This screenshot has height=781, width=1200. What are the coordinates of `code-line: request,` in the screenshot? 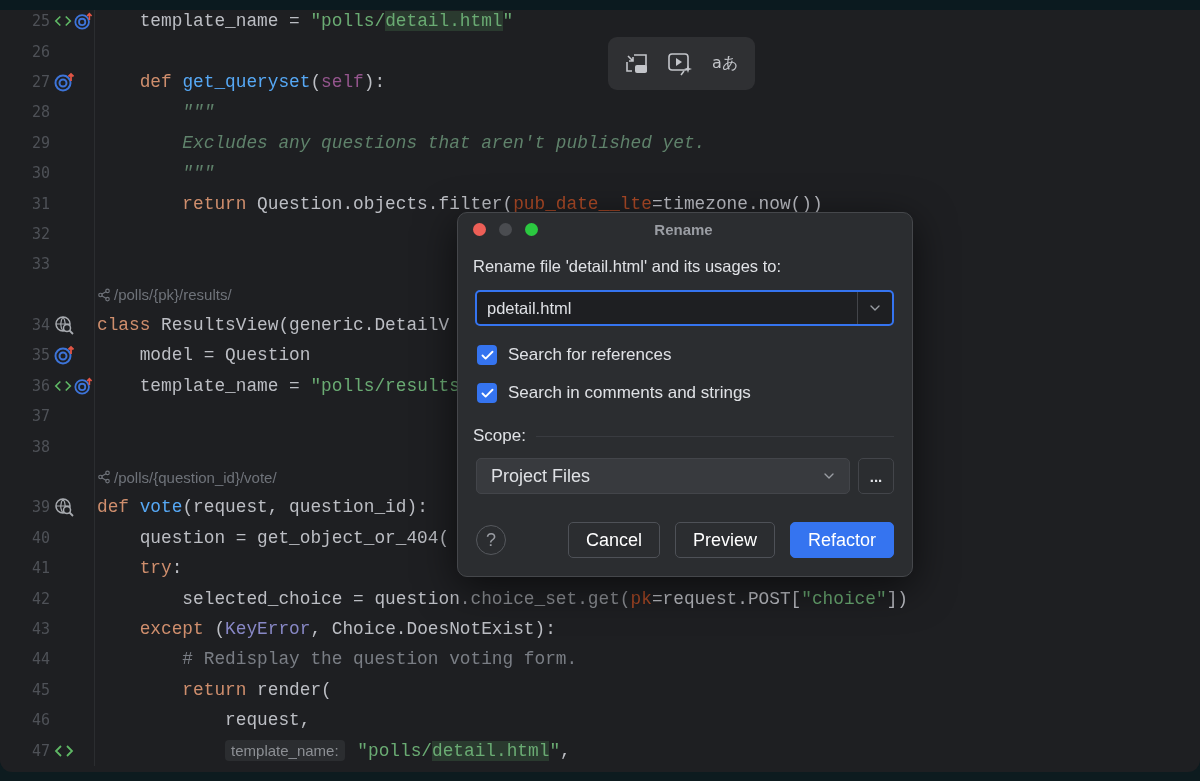 It's located at (267, 720).